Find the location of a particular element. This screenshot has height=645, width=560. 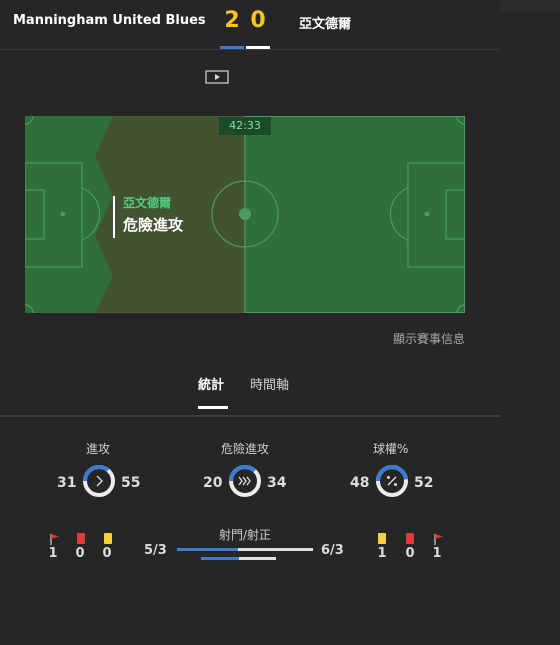

away-score-indicator is located at coordinates (258, 47).